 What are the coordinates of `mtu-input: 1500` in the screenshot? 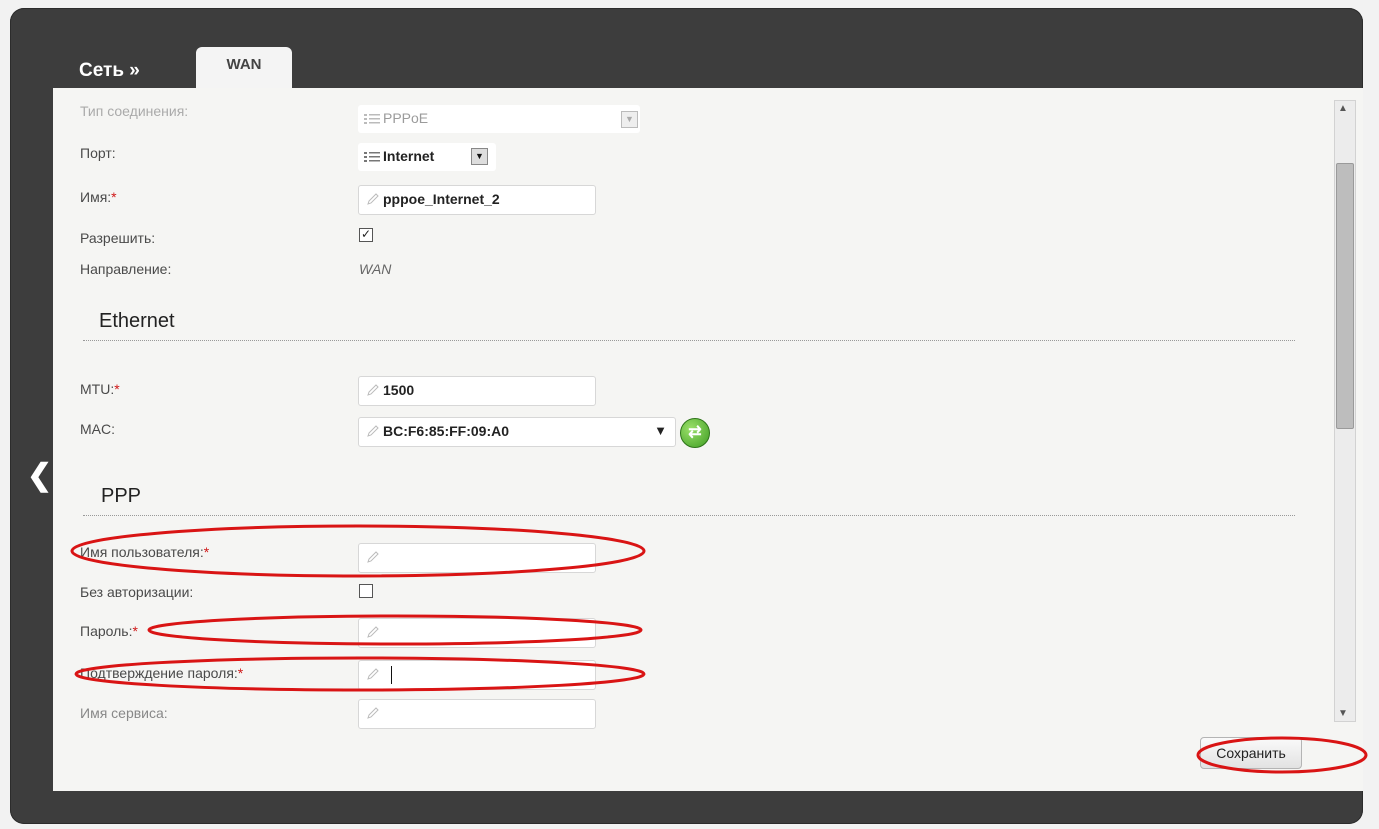 It's located at (477, 391).